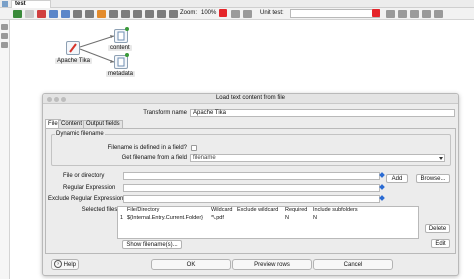 The height and width of the screenshot is (279, 474). I want to click on col-required: Required, so click(296, 210).